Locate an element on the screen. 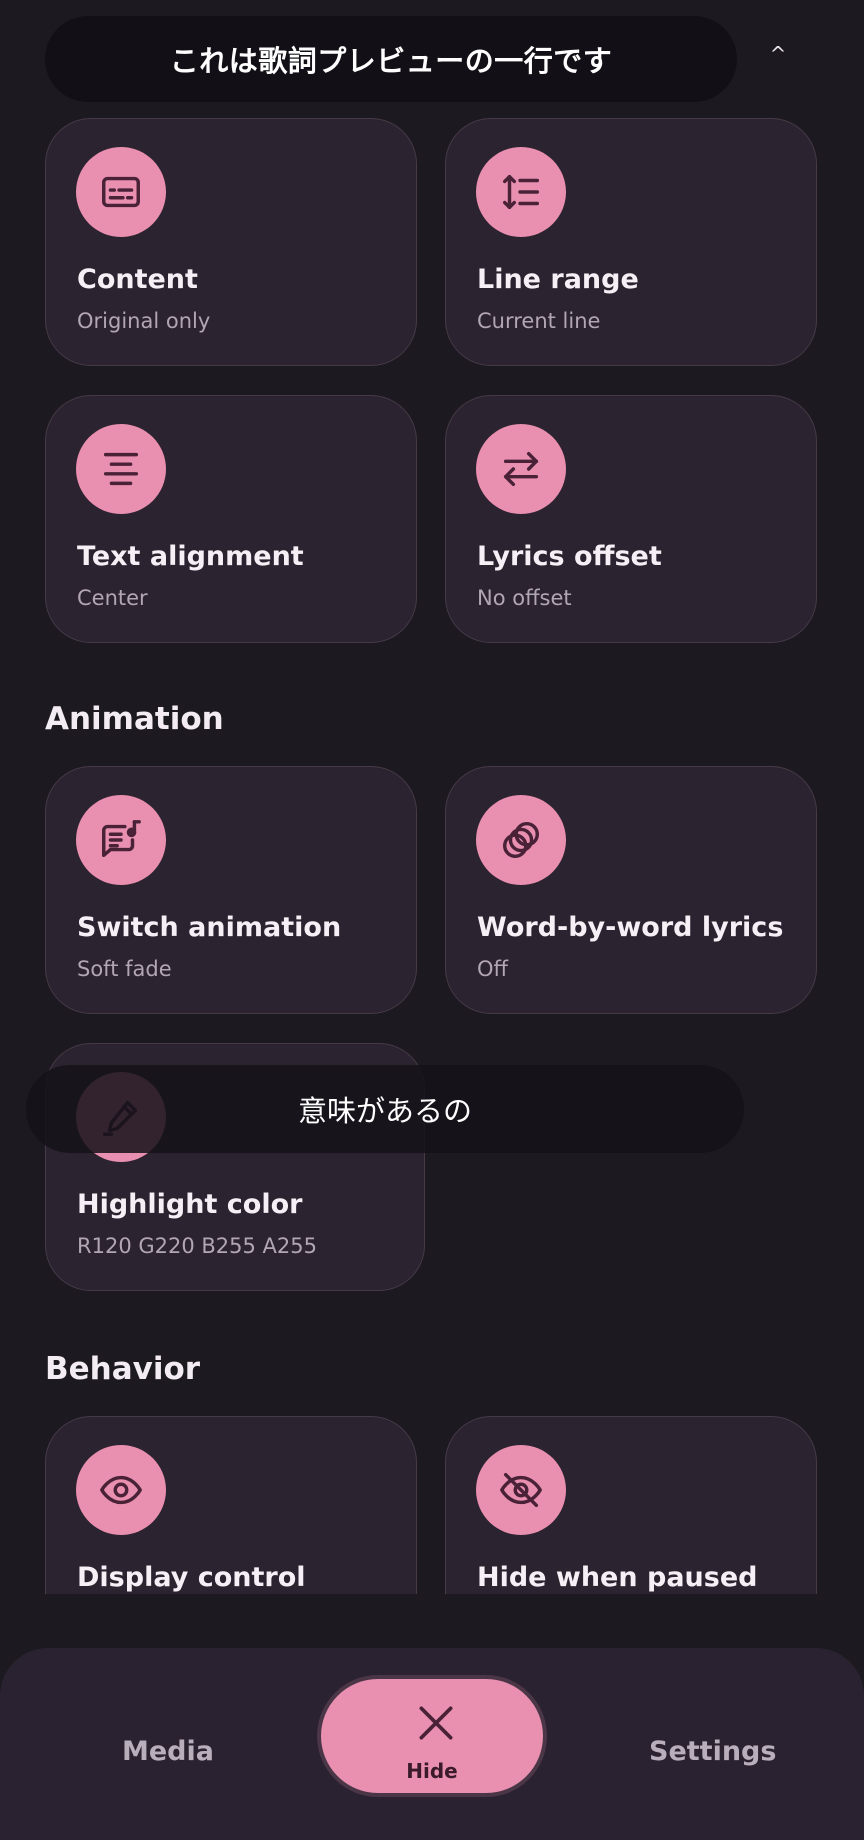  circles-icon is located at coordinates (521, 840).